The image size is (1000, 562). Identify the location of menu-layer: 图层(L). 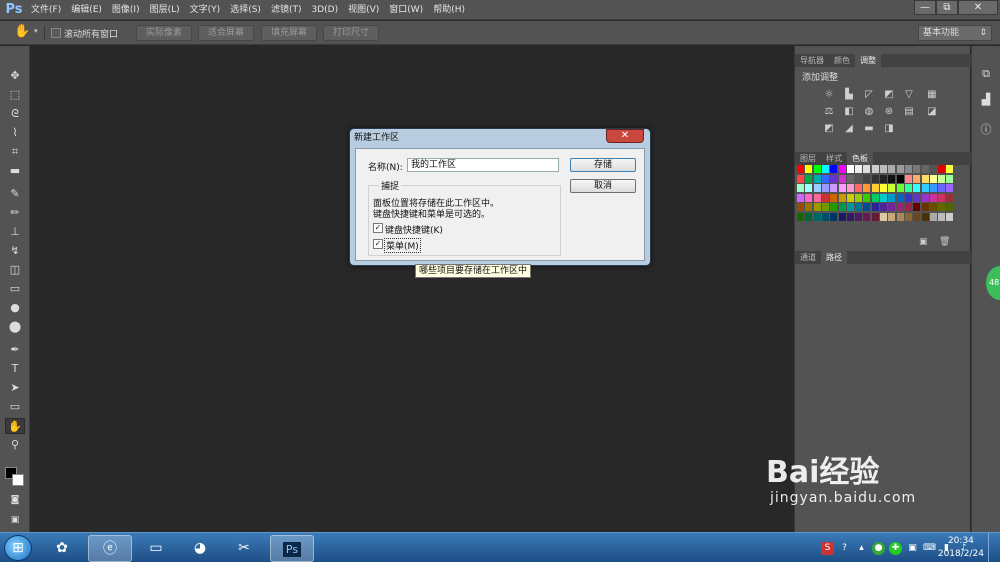
(165, 10).